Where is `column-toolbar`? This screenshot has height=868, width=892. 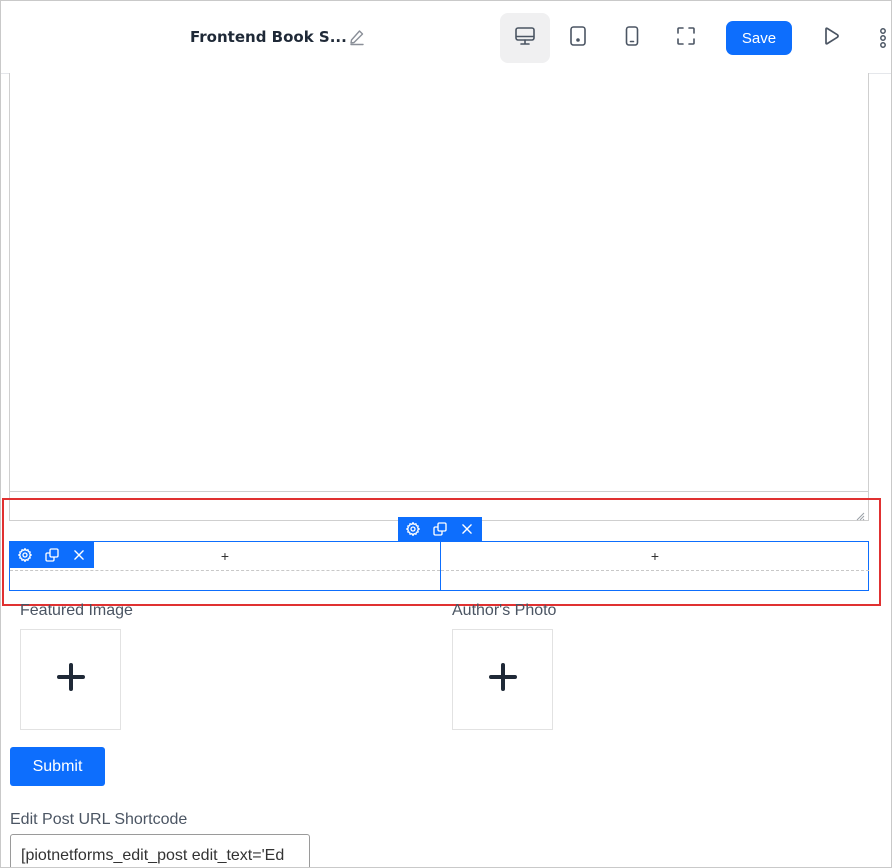
column-toolbar is located at coordinates (52, 555).